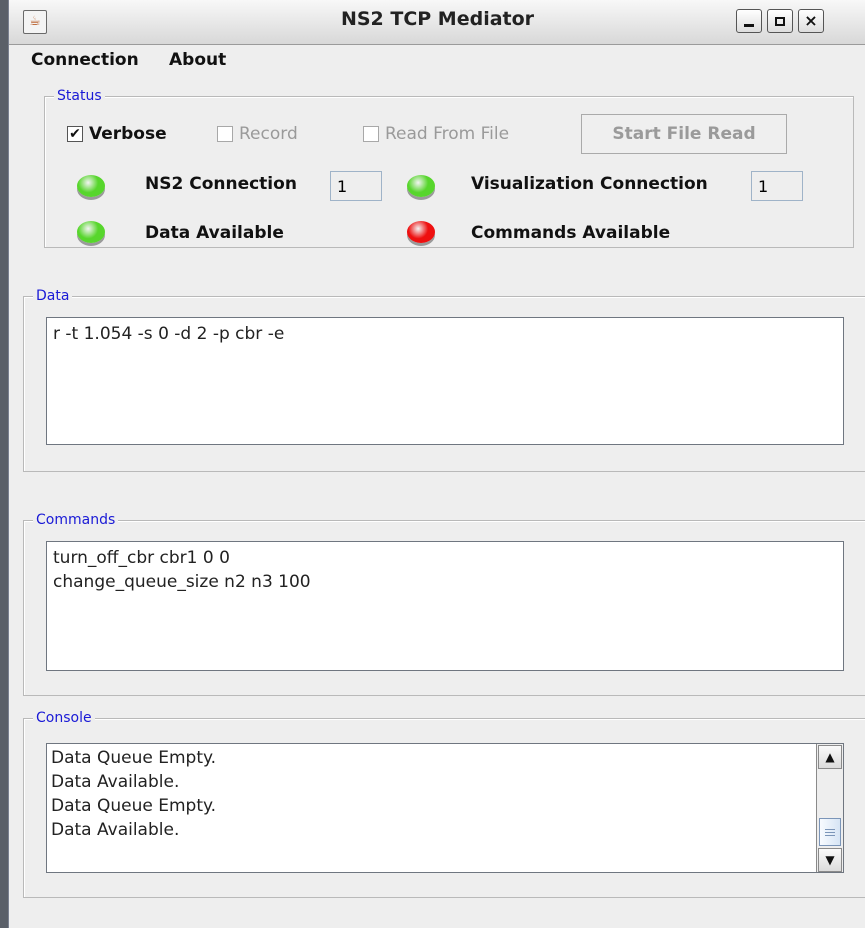 This screenshot has width=865, height=928. Describe the element at coordinates (749, 25) in the screenshot. I see `minimize-icon` at that location.